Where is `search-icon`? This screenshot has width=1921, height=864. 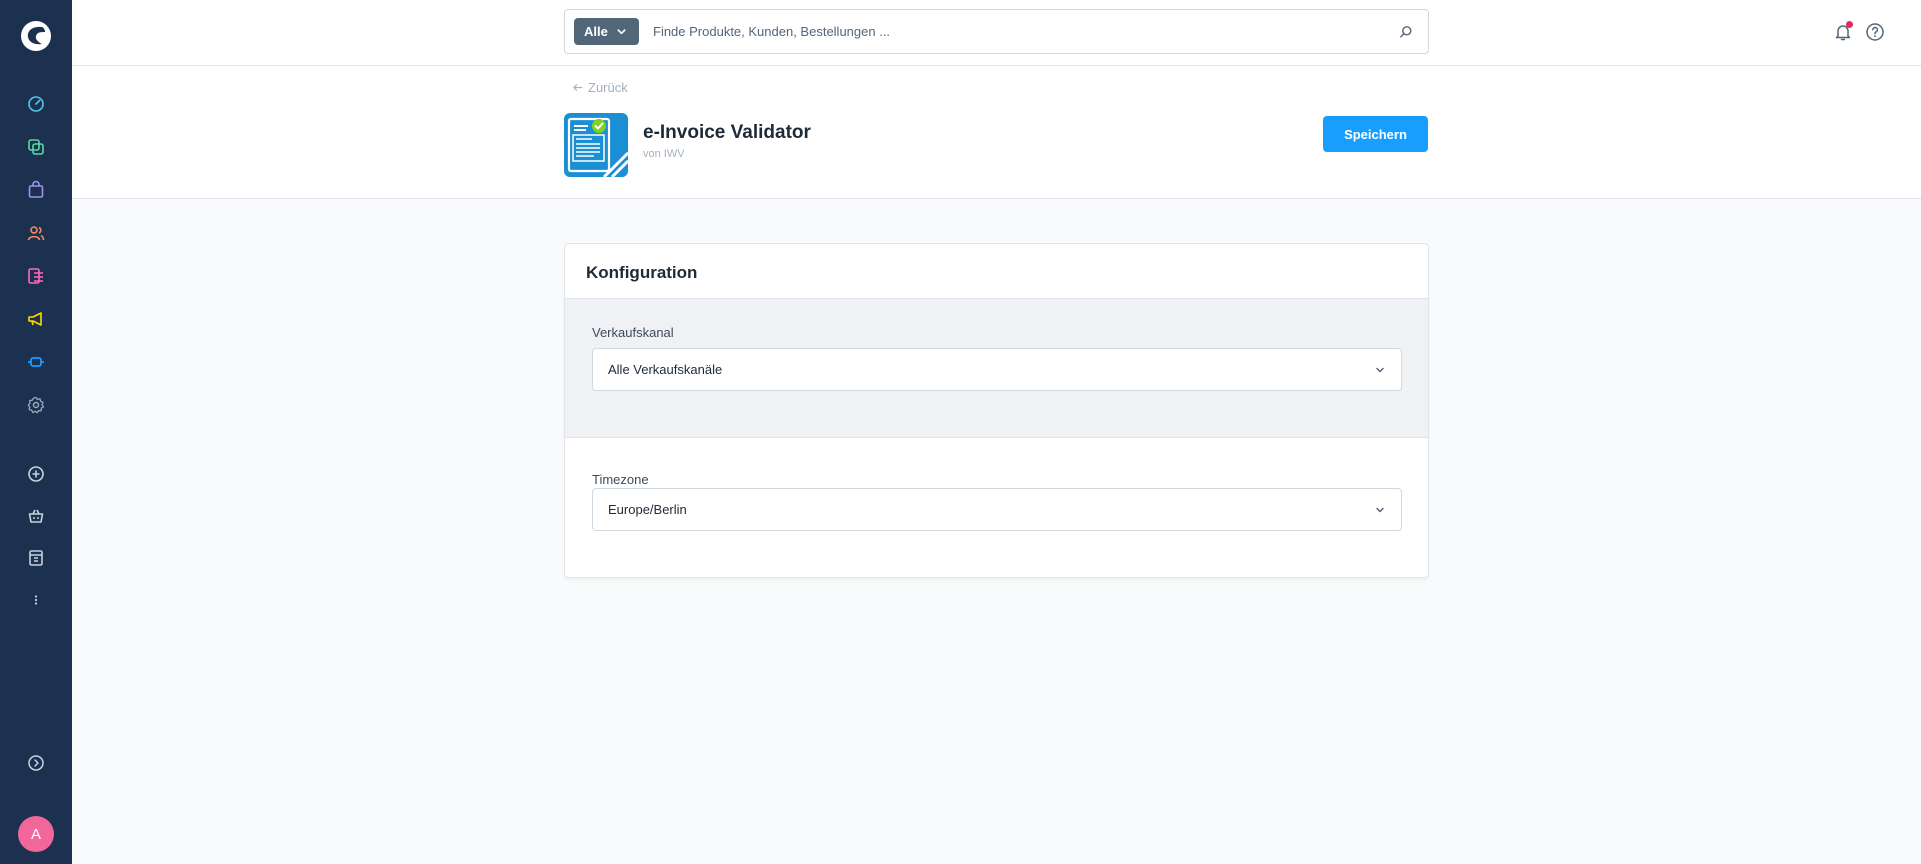 search-icon is located at coordinates (1406, 32).